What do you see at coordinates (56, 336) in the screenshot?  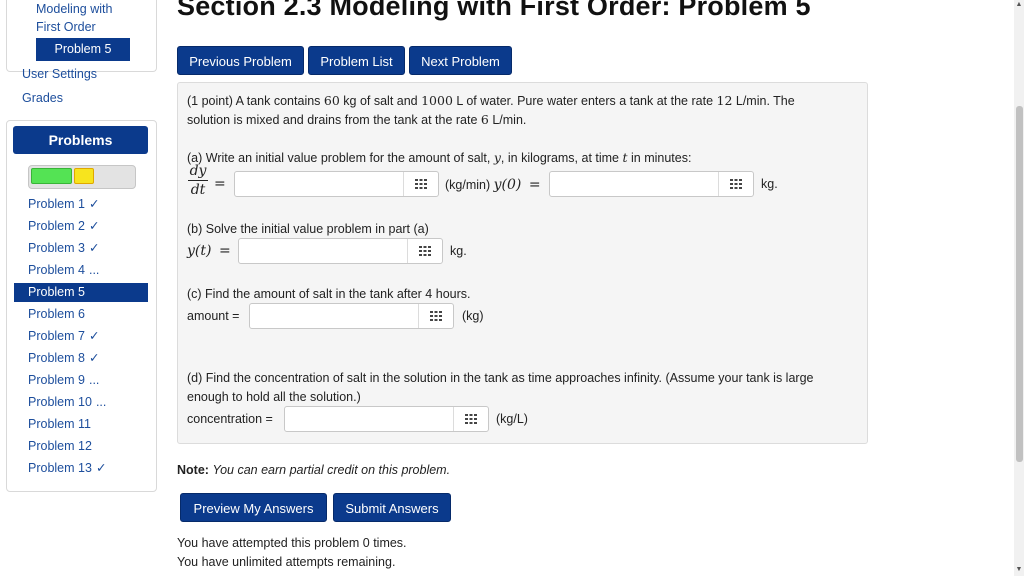 I see `problem-list-label: Problem 7` at bounding box center [56, 336].